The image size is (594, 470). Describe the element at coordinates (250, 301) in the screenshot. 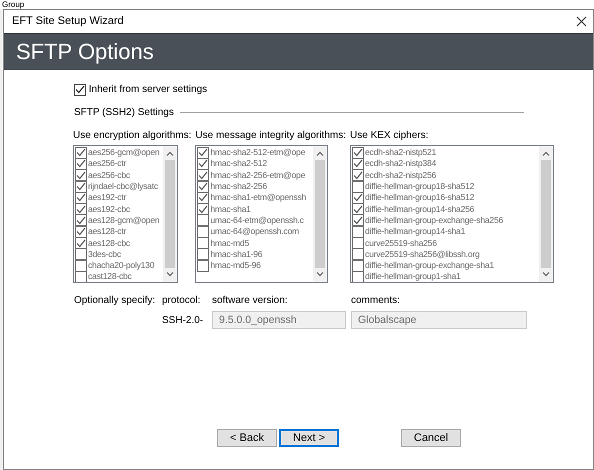

I see `field-label: software version:` at that location.